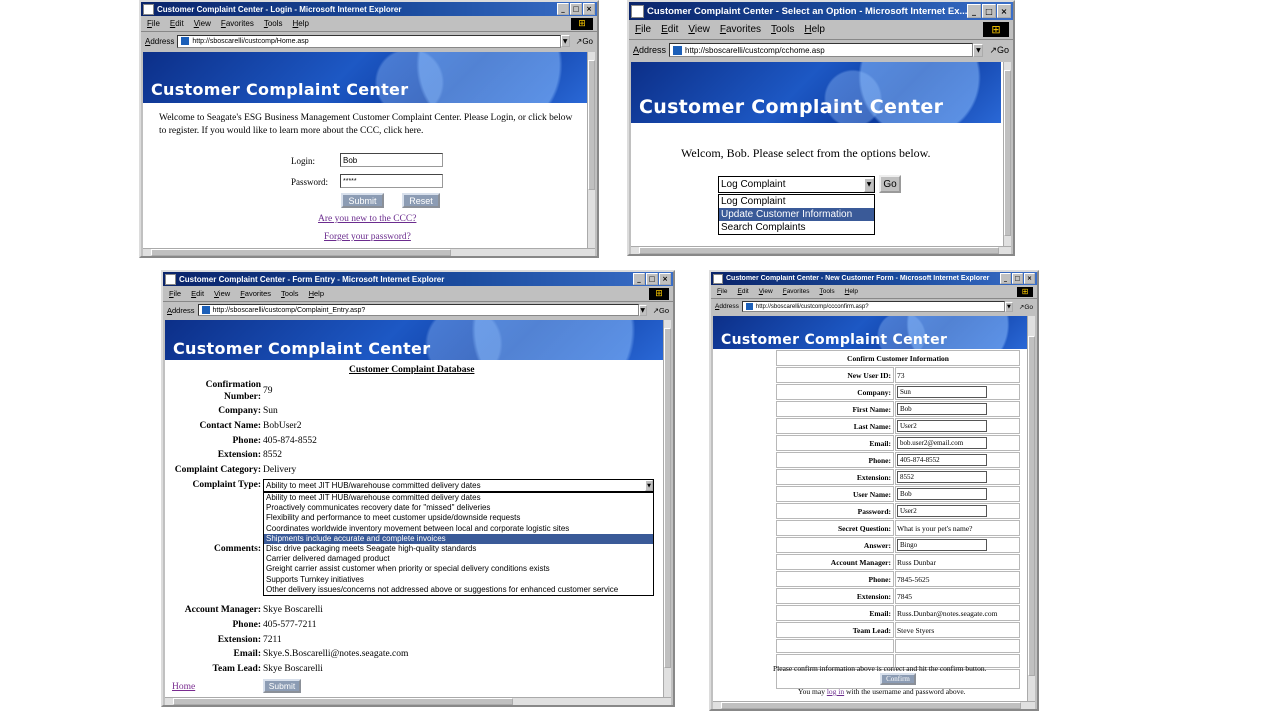 The image size is (1280, 720). I want to click on confirm-button: Confirm, so click(898, 679).